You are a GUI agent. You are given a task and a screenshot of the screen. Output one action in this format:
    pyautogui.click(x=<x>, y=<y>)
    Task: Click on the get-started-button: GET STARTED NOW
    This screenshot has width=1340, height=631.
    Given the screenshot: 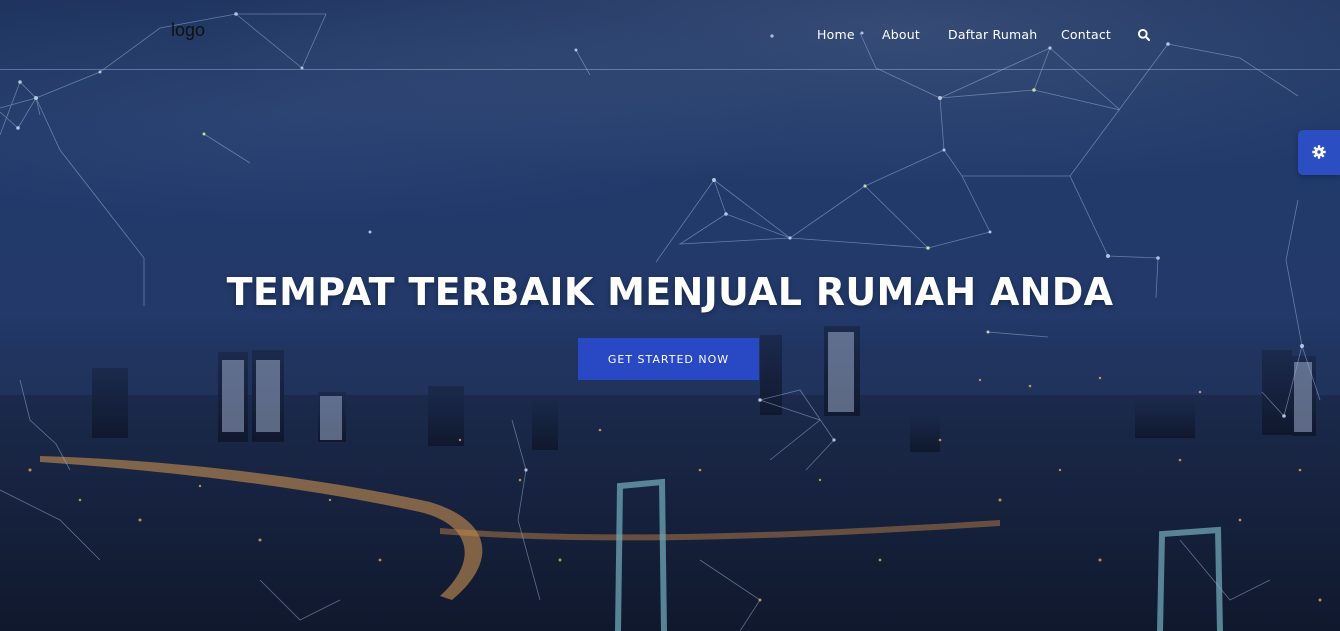 What is the action you would take?
    pyautogui.click(x=668, y=359)
    